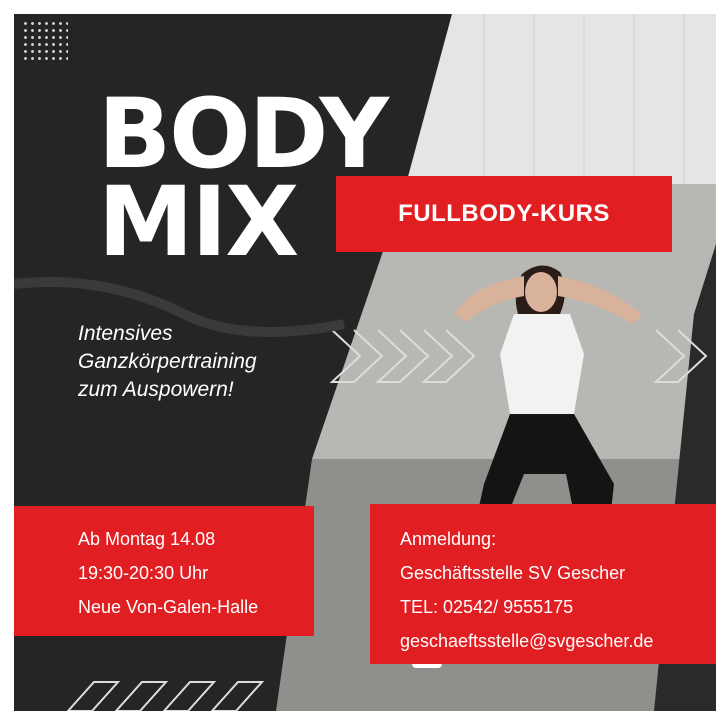 The image size is (716, 711). Describe the element at coordinates (125, 333) in the screenshot. I see `tagline-line: Intensives` at that location.